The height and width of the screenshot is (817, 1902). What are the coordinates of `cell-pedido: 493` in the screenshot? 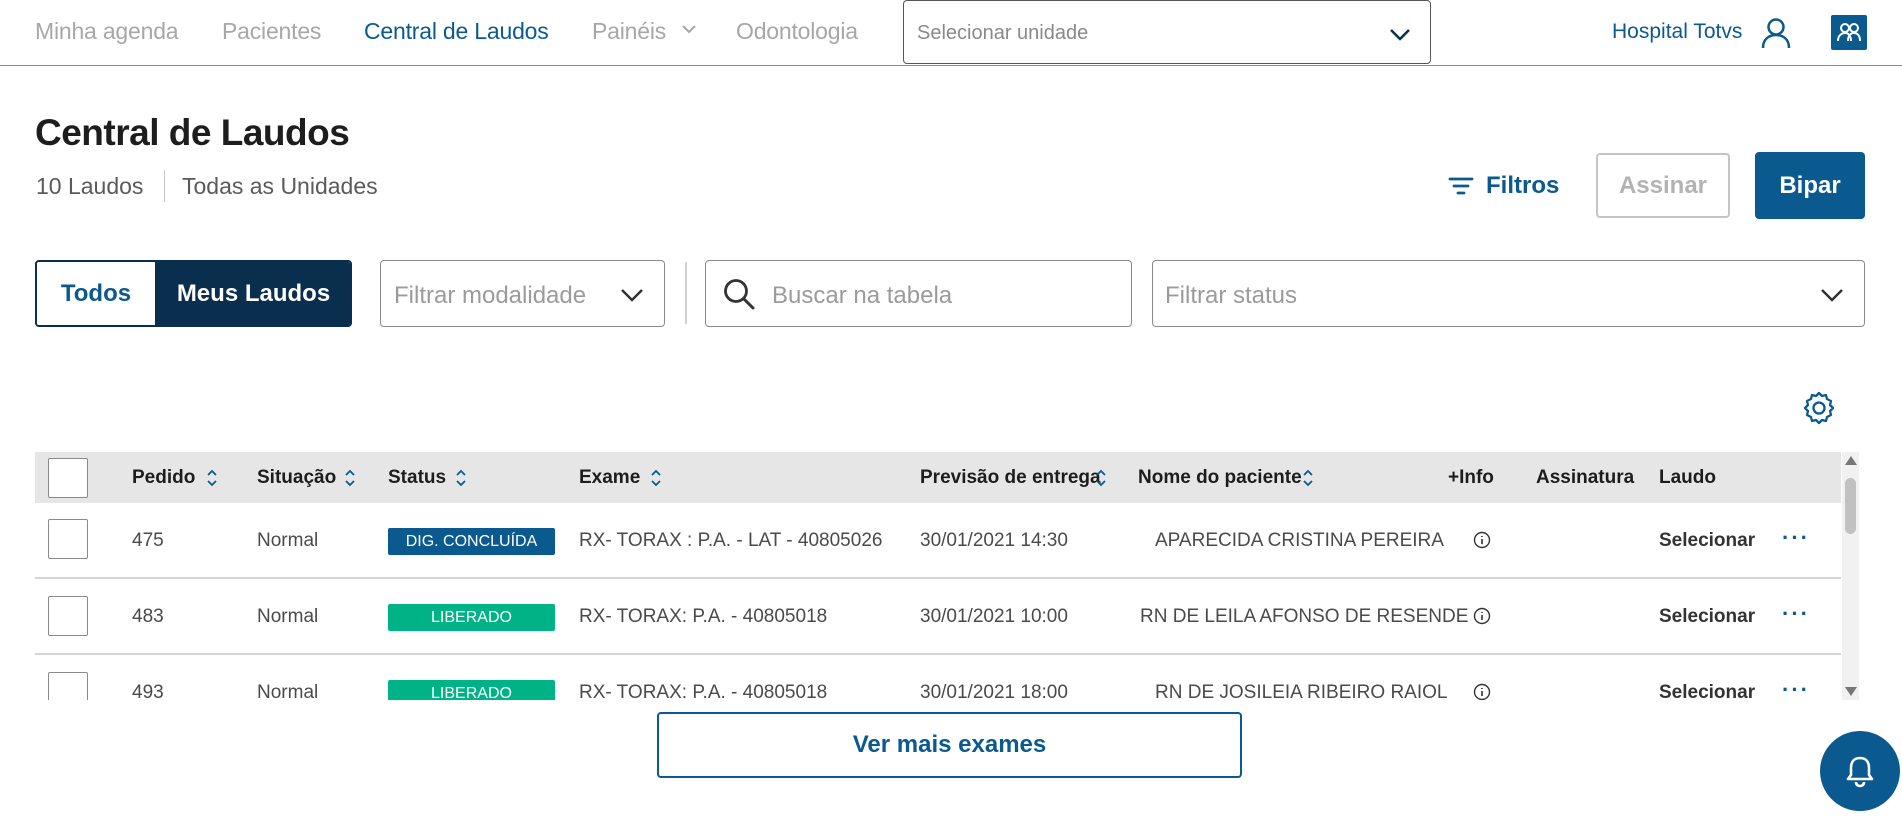 It's located at (148, 691).